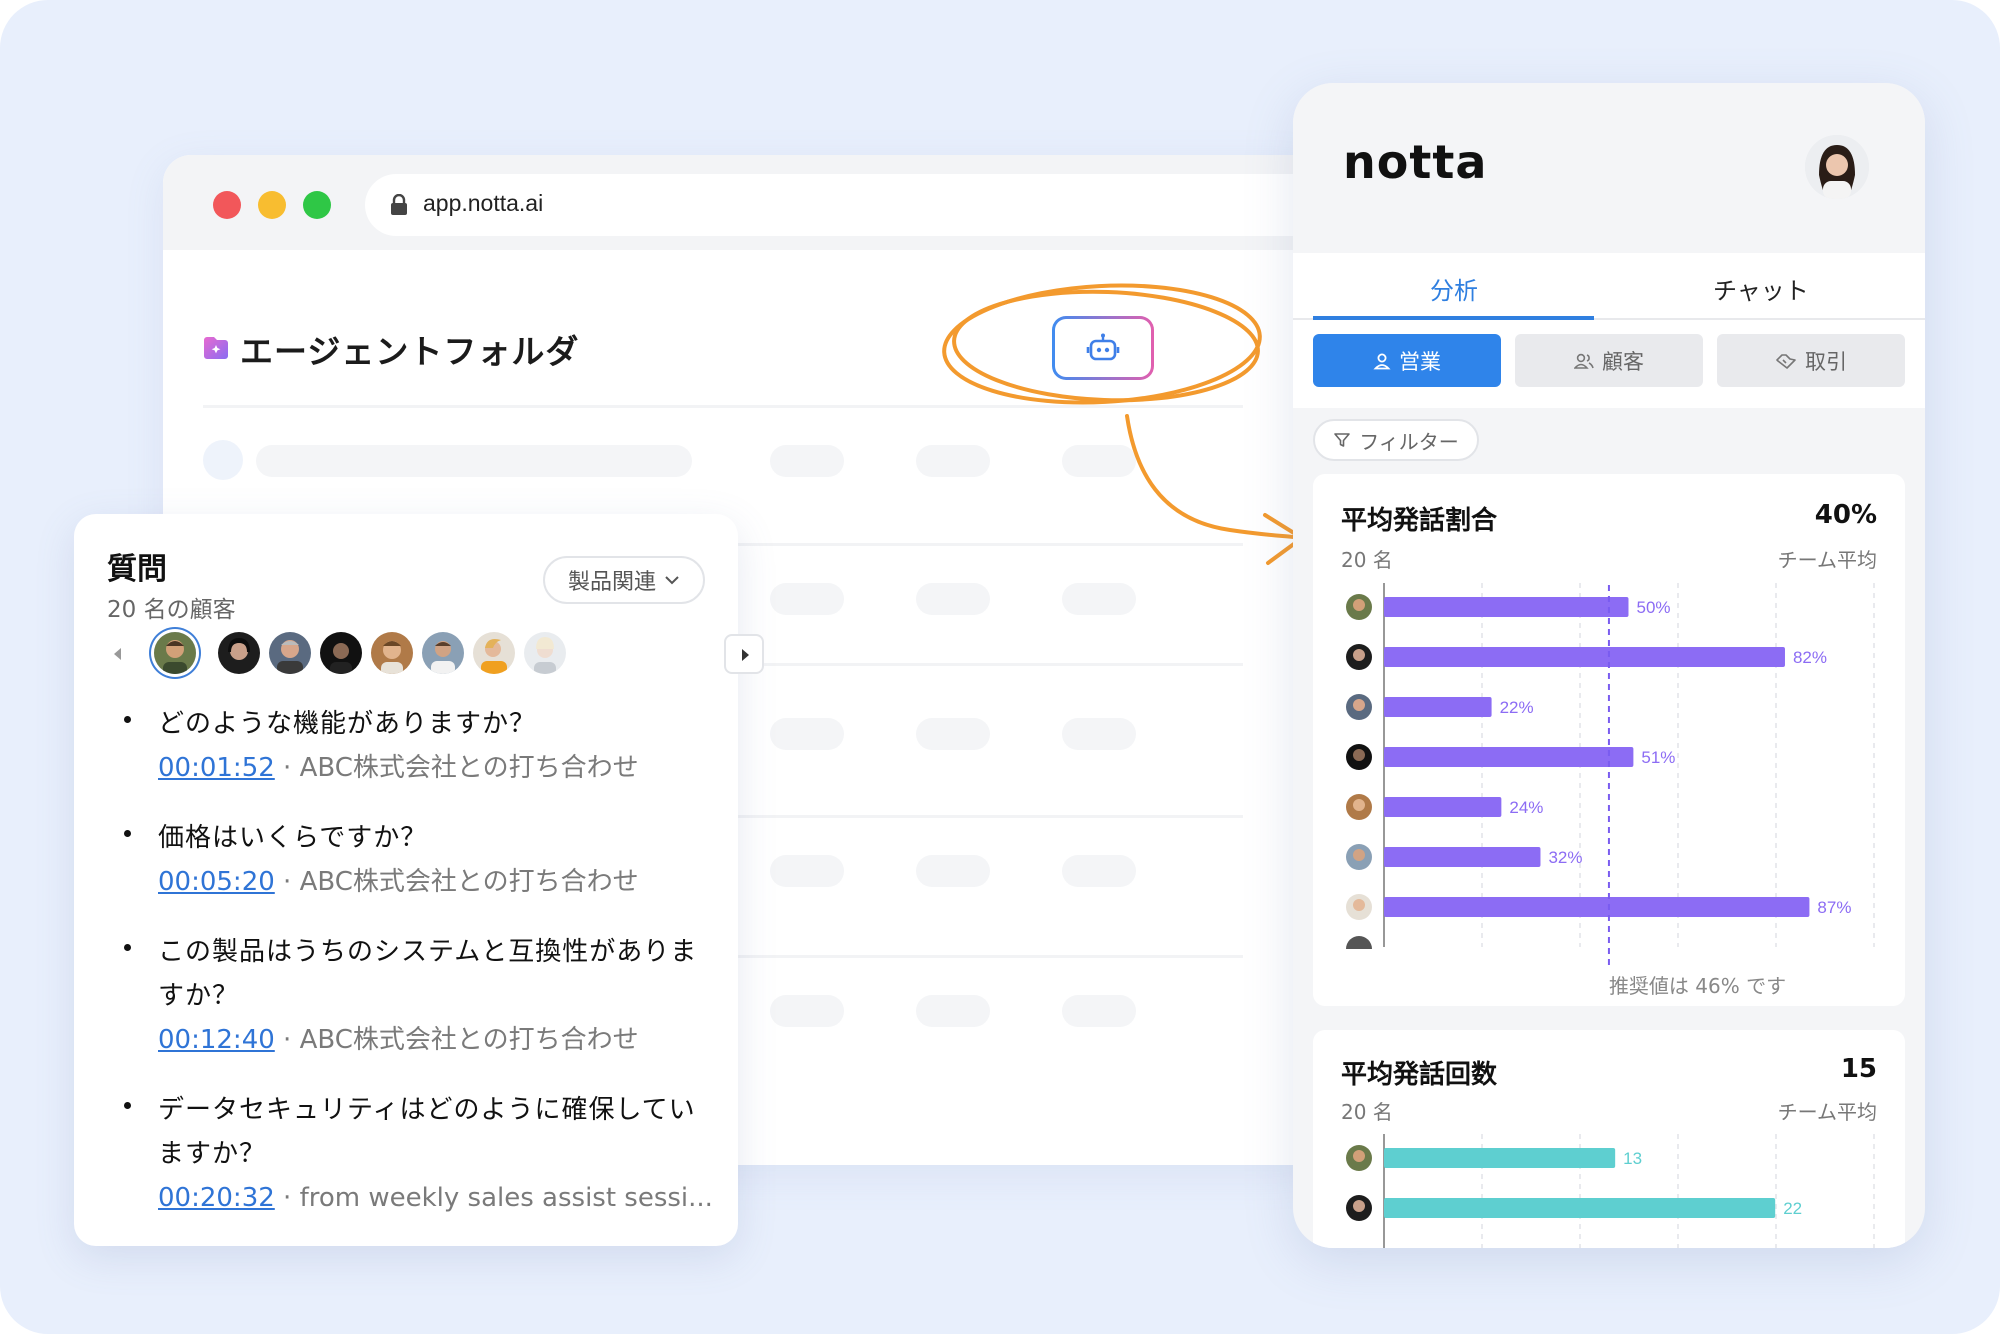  I want to click on panel-tabs: 分析 チャット, so click(1609, 286).